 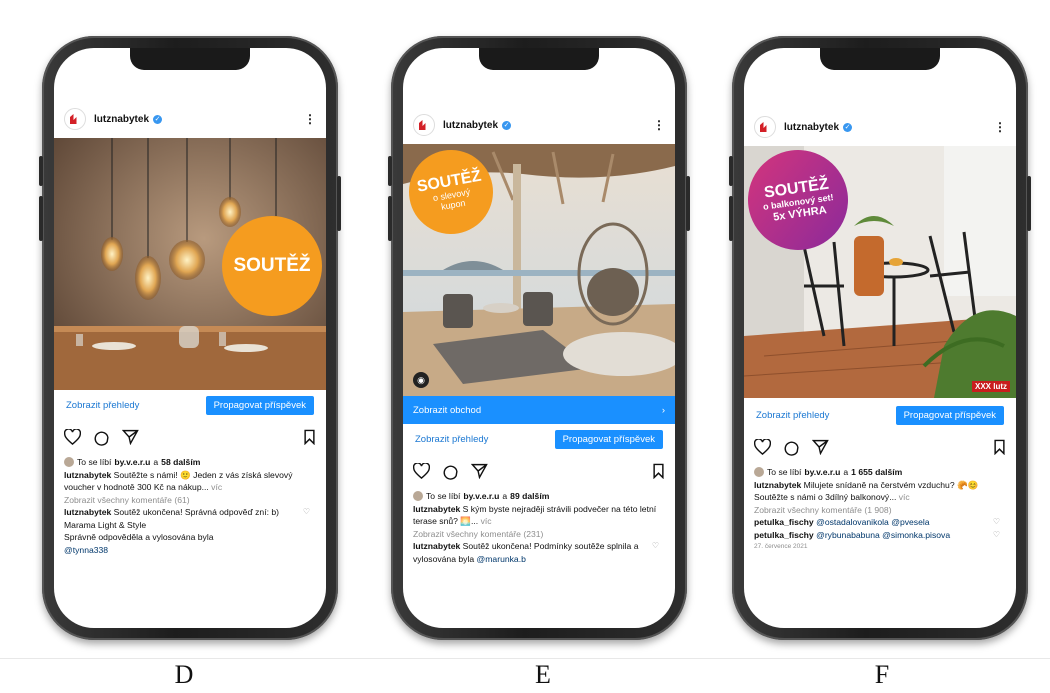 What do you see at coordinates (539, 270) in the screenshot?
I see `post-image: SOUTĚŽ o slevový kupon ◉` at bounding box center [539, 270].